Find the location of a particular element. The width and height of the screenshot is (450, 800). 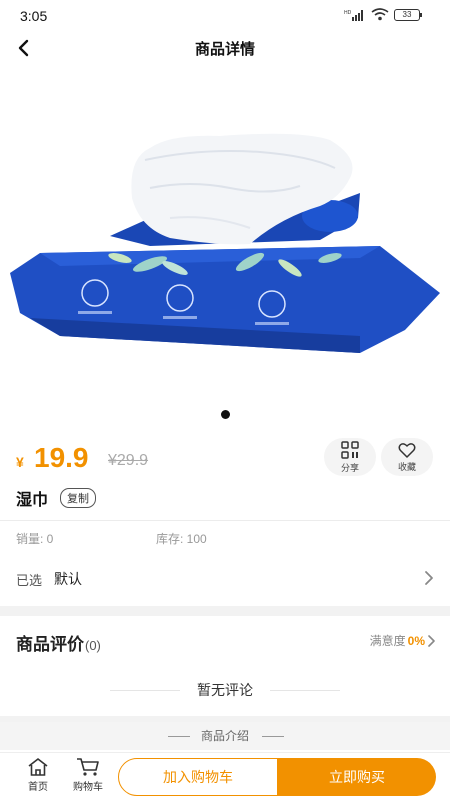

tab-home-label: 首页 is located at coordinates (38, 787).